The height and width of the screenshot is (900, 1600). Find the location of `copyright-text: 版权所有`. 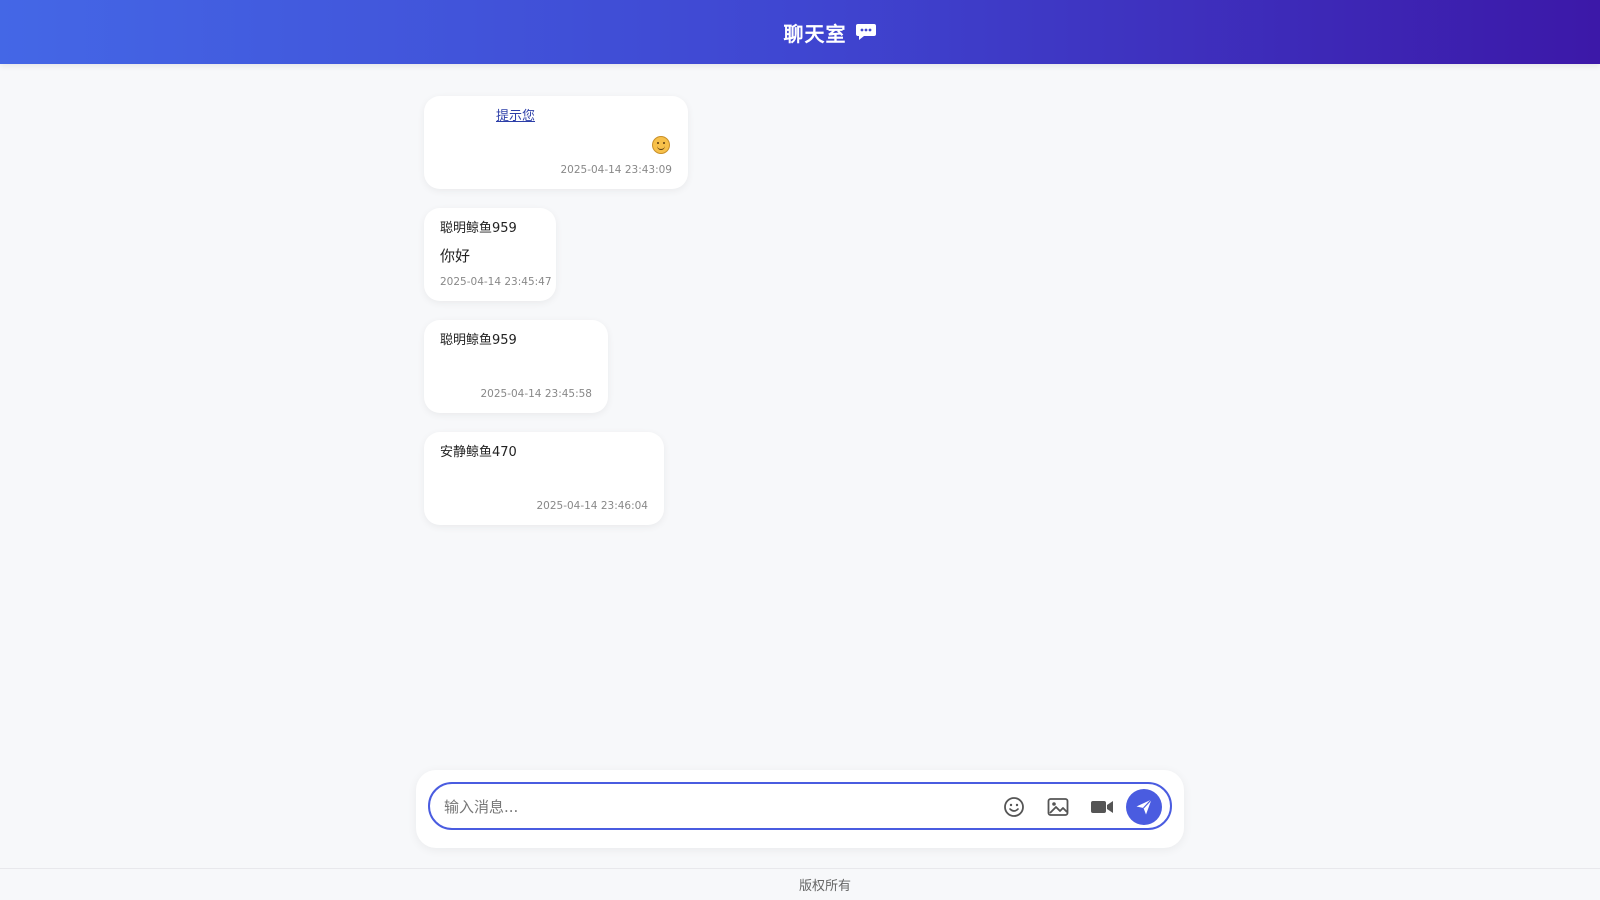

copyright-text: 版权所有 is located at coordinates (824, 886).